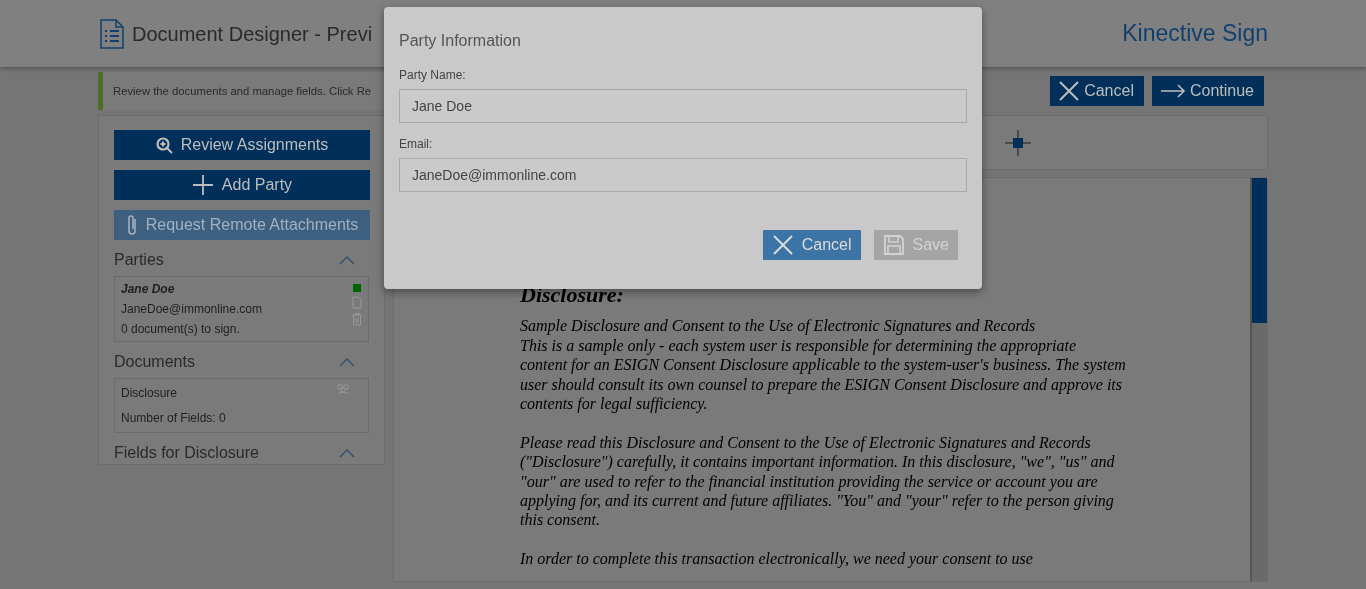 The height and width of the screenshot is (589, 1366). What do you see at coordinates (242, 185) in the screenshot?
I see `sidebar-button: Add Party` at bounding box center [242, 185].